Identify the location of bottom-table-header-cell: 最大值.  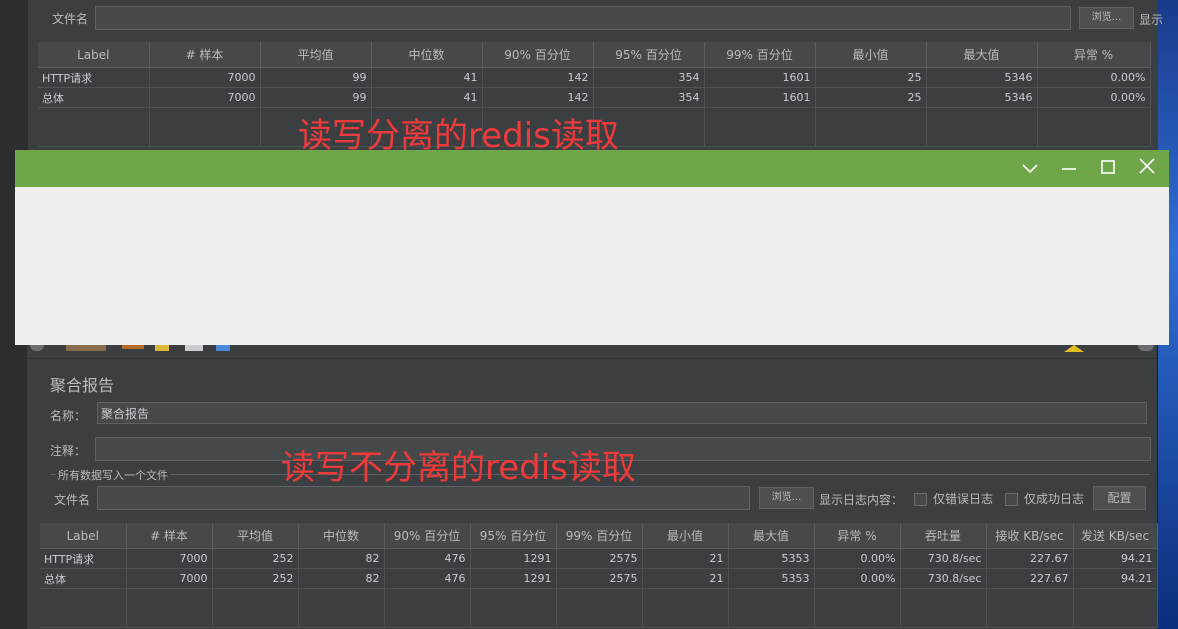
(771, 536).